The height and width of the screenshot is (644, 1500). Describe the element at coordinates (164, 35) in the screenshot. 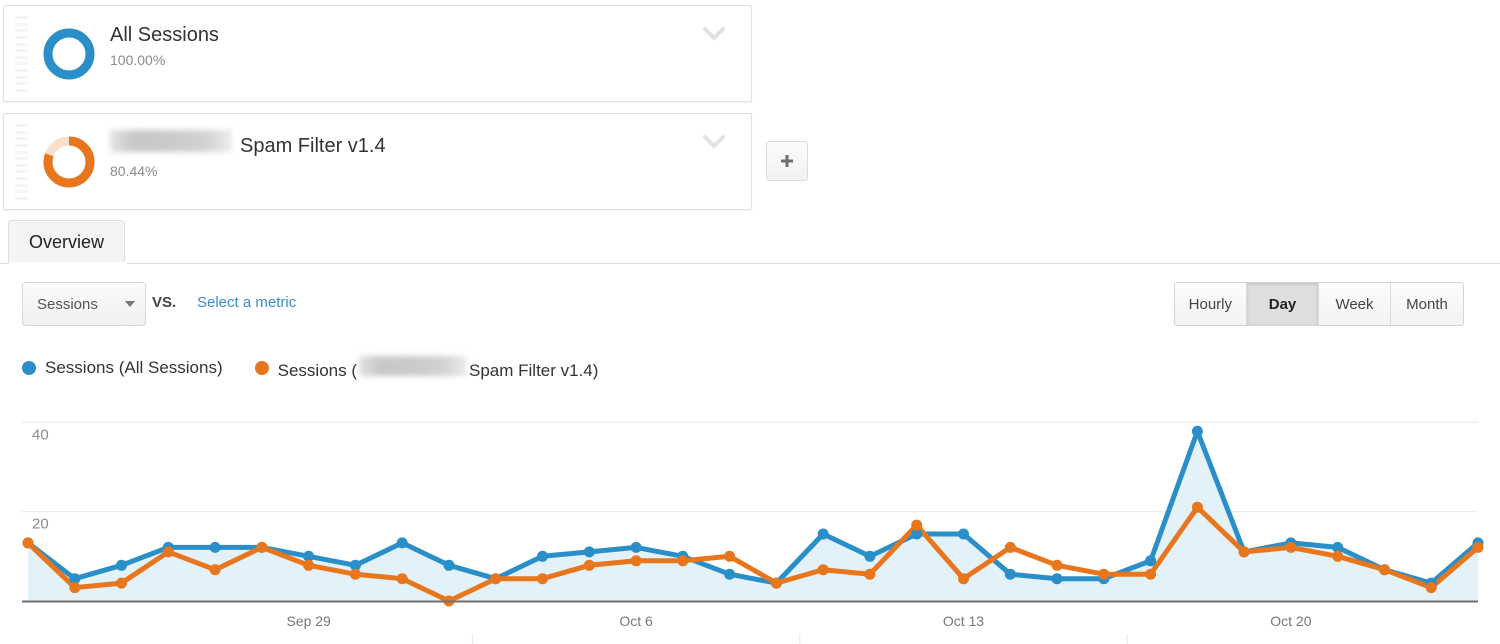

I see `segment-name: All Sessions` at that location.